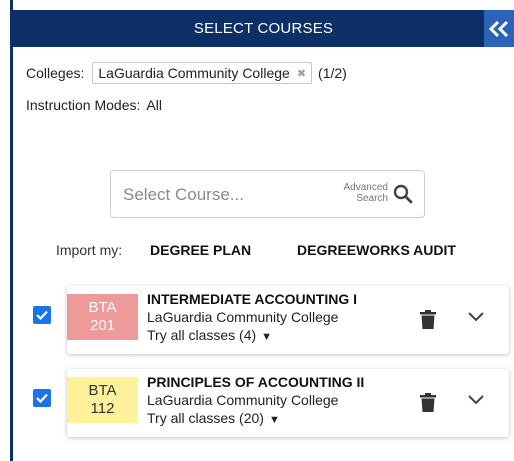  I want to click on panel-header: SELECT COURSES, so click(263, 28).